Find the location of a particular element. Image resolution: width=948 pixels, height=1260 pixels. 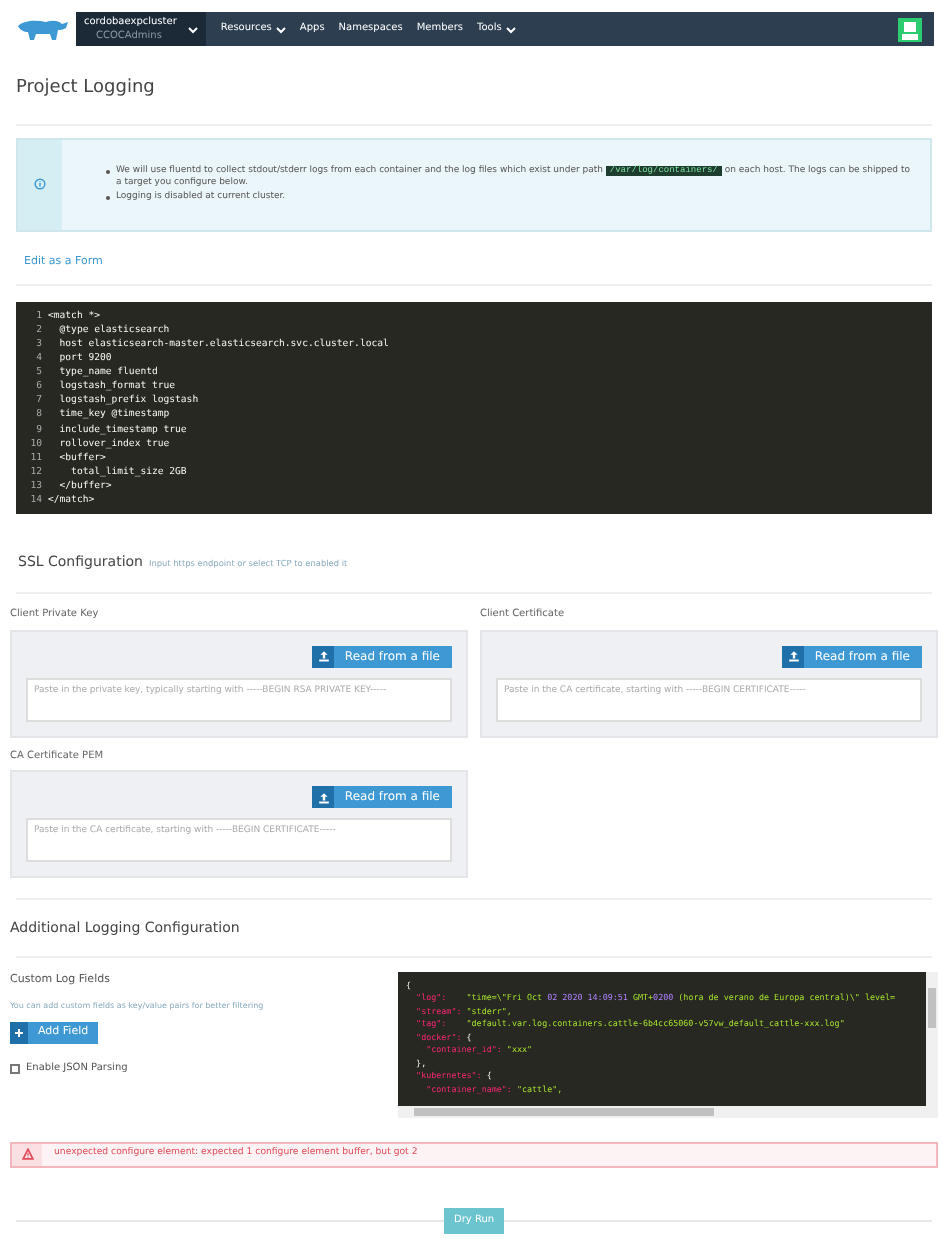

checkbox is located at coordinates (15, 1069).